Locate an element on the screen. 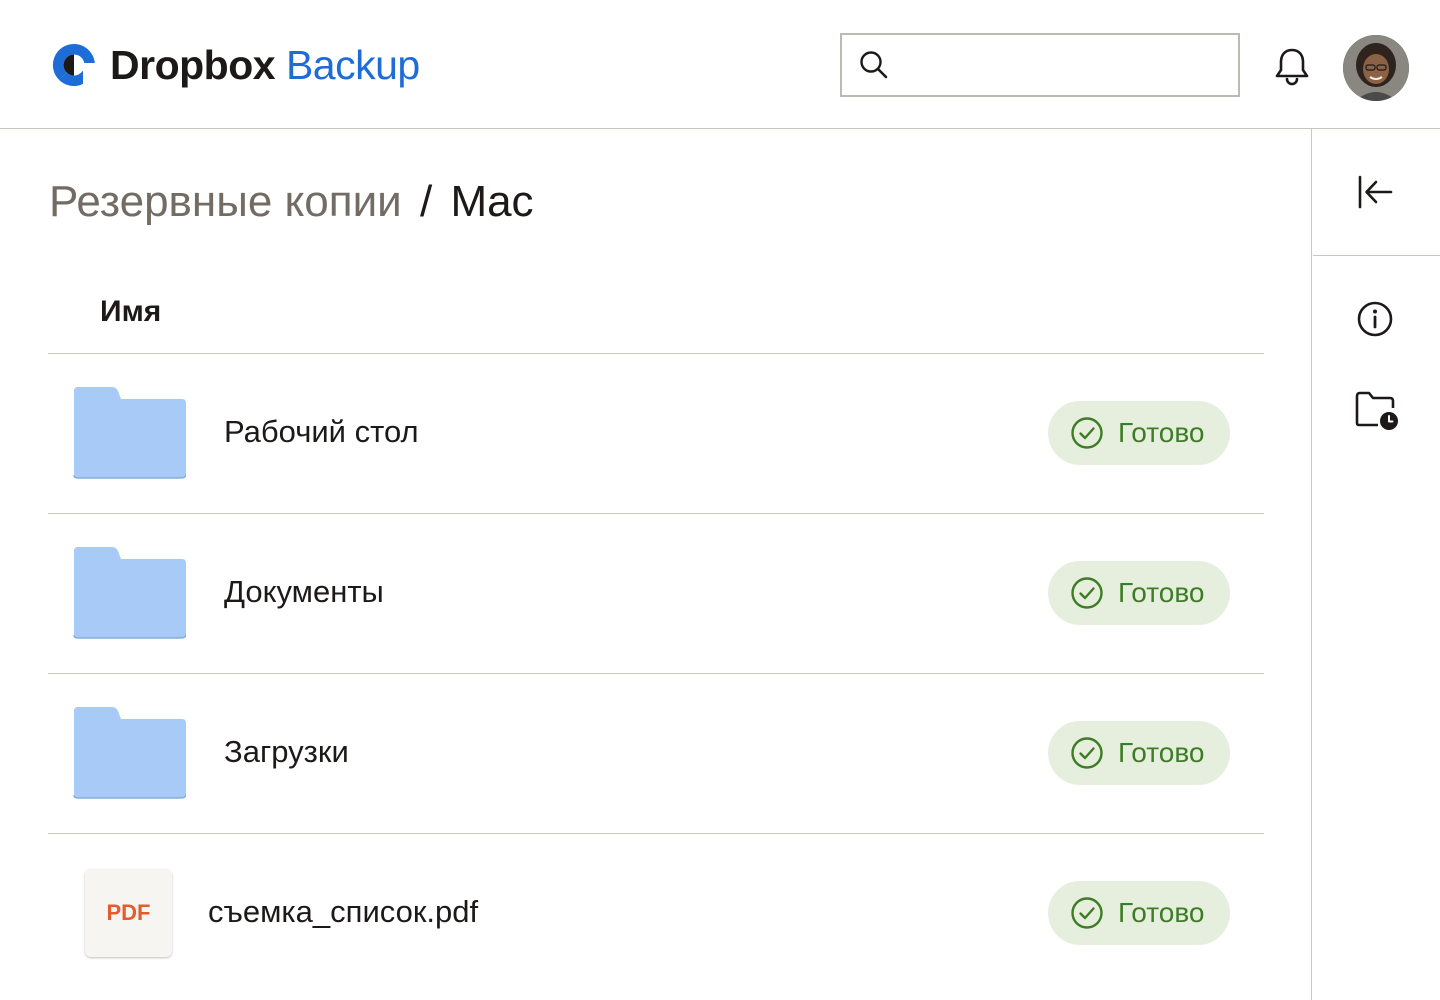  pdf-file-label: PDF is located at coordinates (128, 912).